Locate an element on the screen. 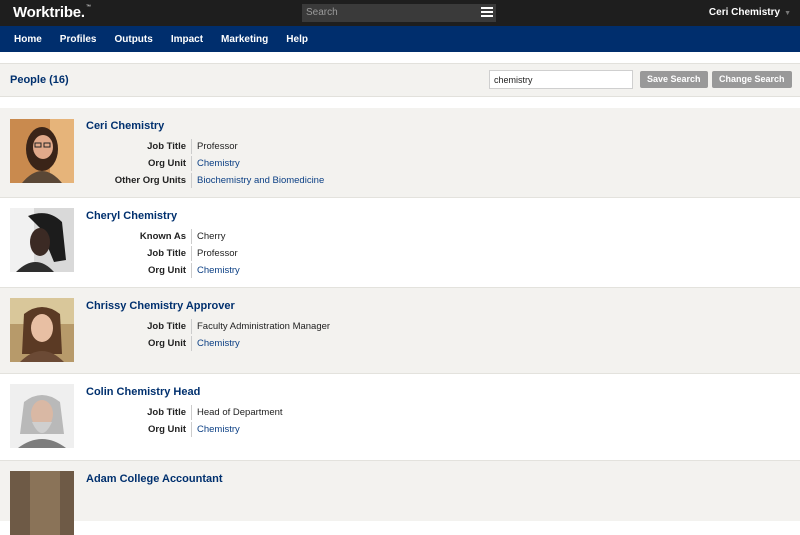  org-unit-link: Biochemistry and Biomedicine is located at coordinates (258, 180).